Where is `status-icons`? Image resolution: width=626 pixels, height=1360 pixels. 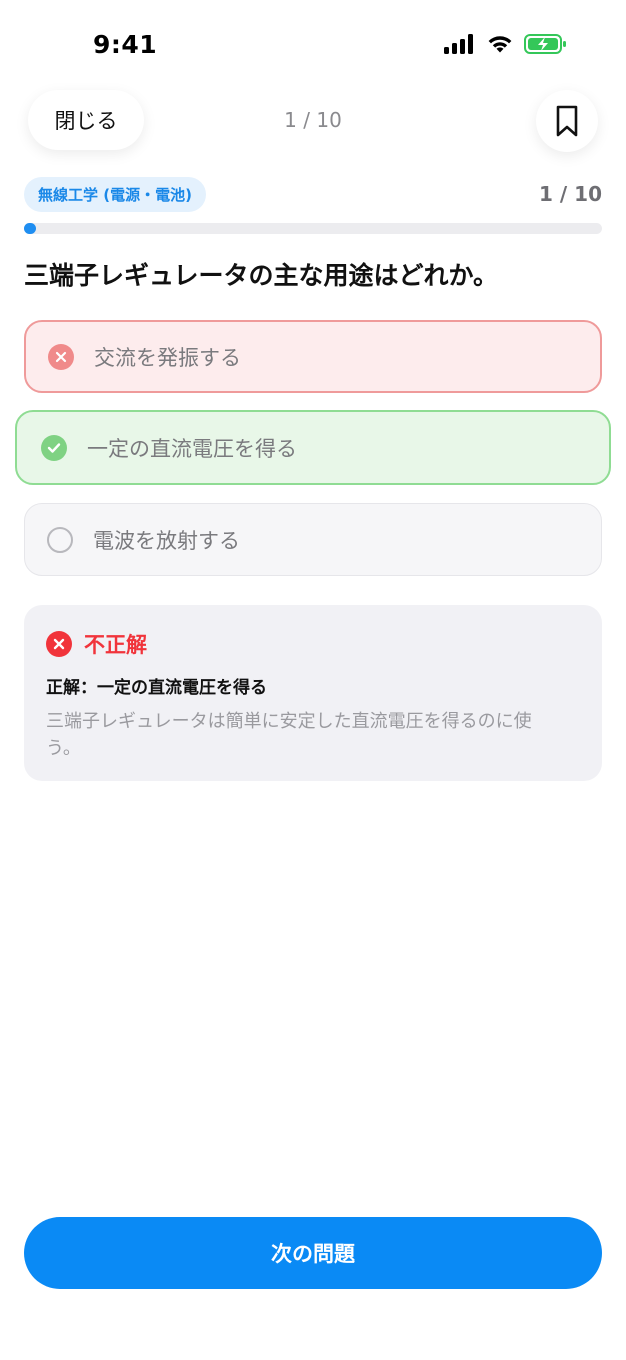
status-icons is located at coordinates (506, 44).